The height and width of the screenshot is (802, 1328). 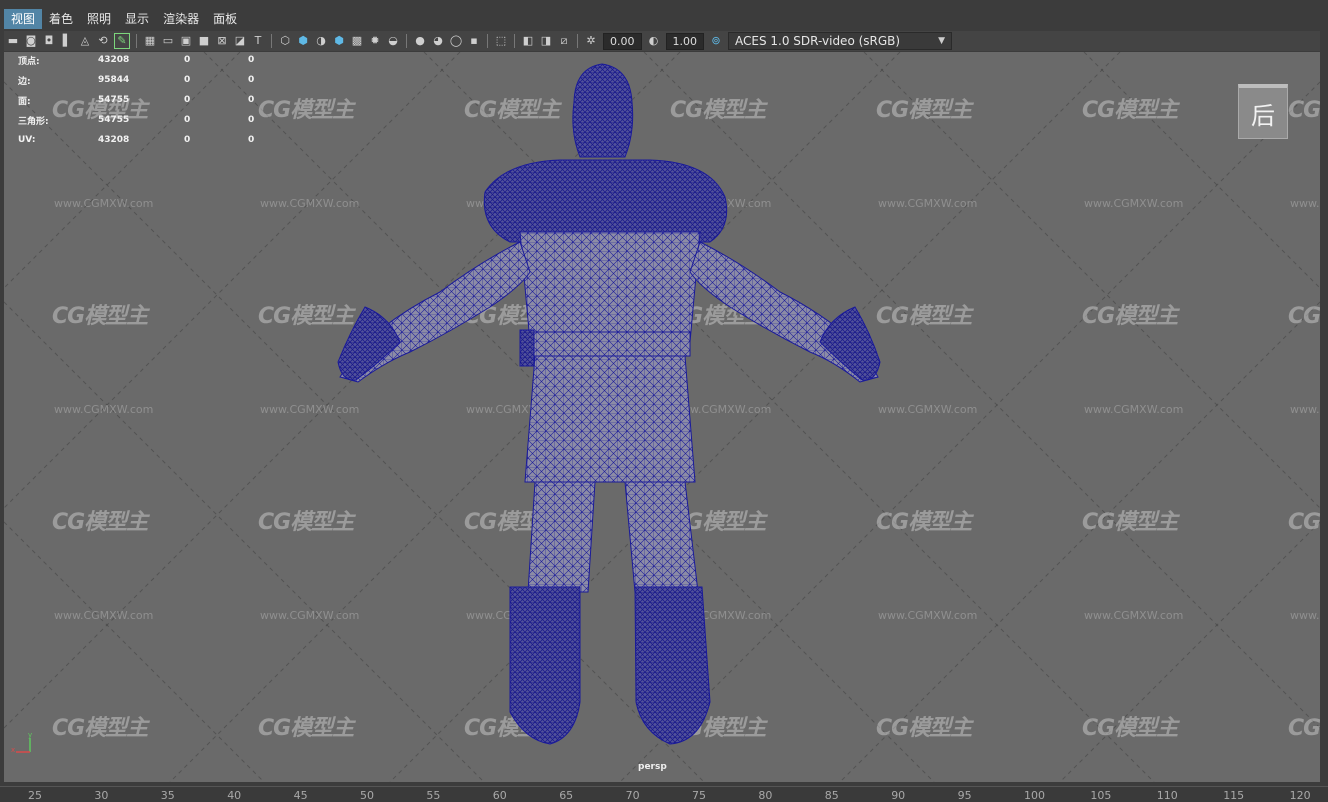 I want to click on color-management-dropdown: ACES 1.0 SDR-video (sRGB) ▼, so click(x=840, y=41).